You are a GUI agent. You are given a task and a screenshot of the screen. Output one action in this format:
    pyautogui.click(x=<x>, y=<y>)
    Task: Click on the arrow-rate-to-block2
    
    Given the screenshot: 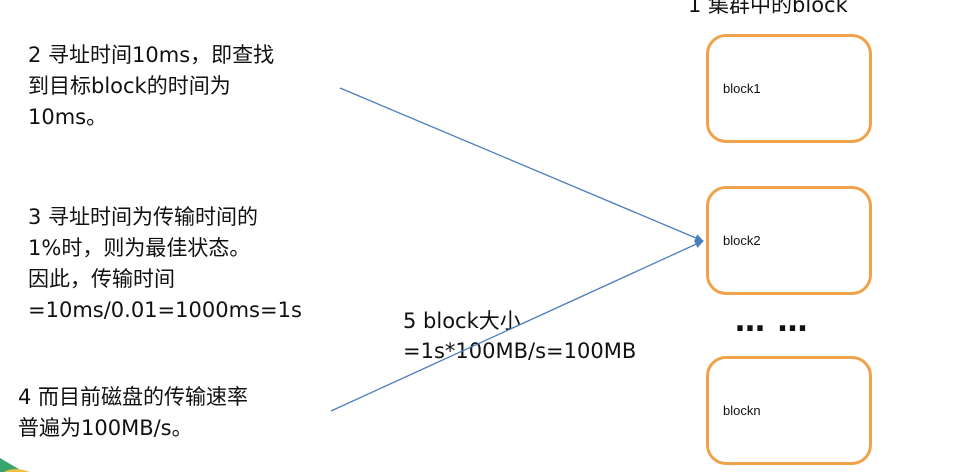 What is the action you would take?
    pyautogui.click(x=517, y=326)
    